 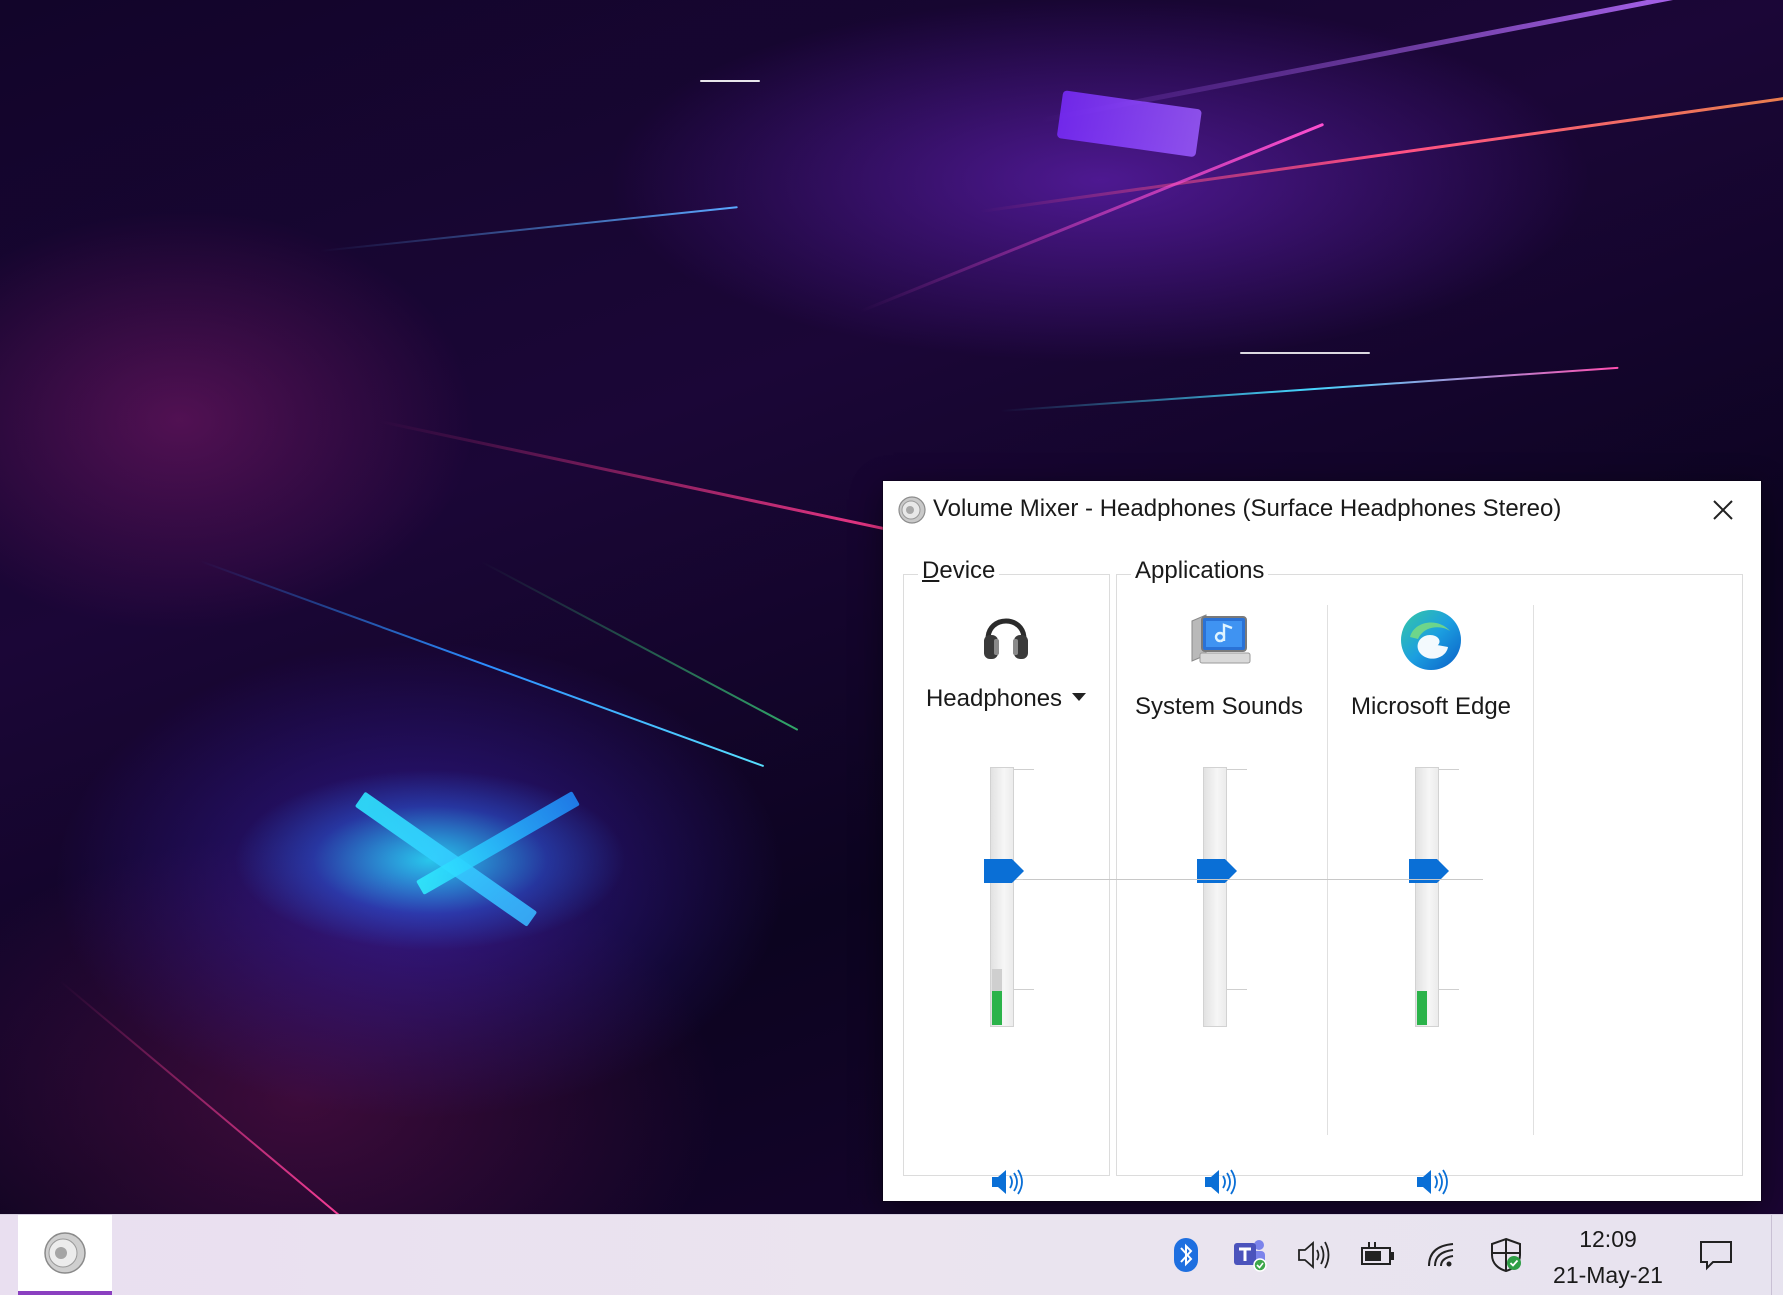 I want to click on tray-wifi, so click(x=1442, y=1255).